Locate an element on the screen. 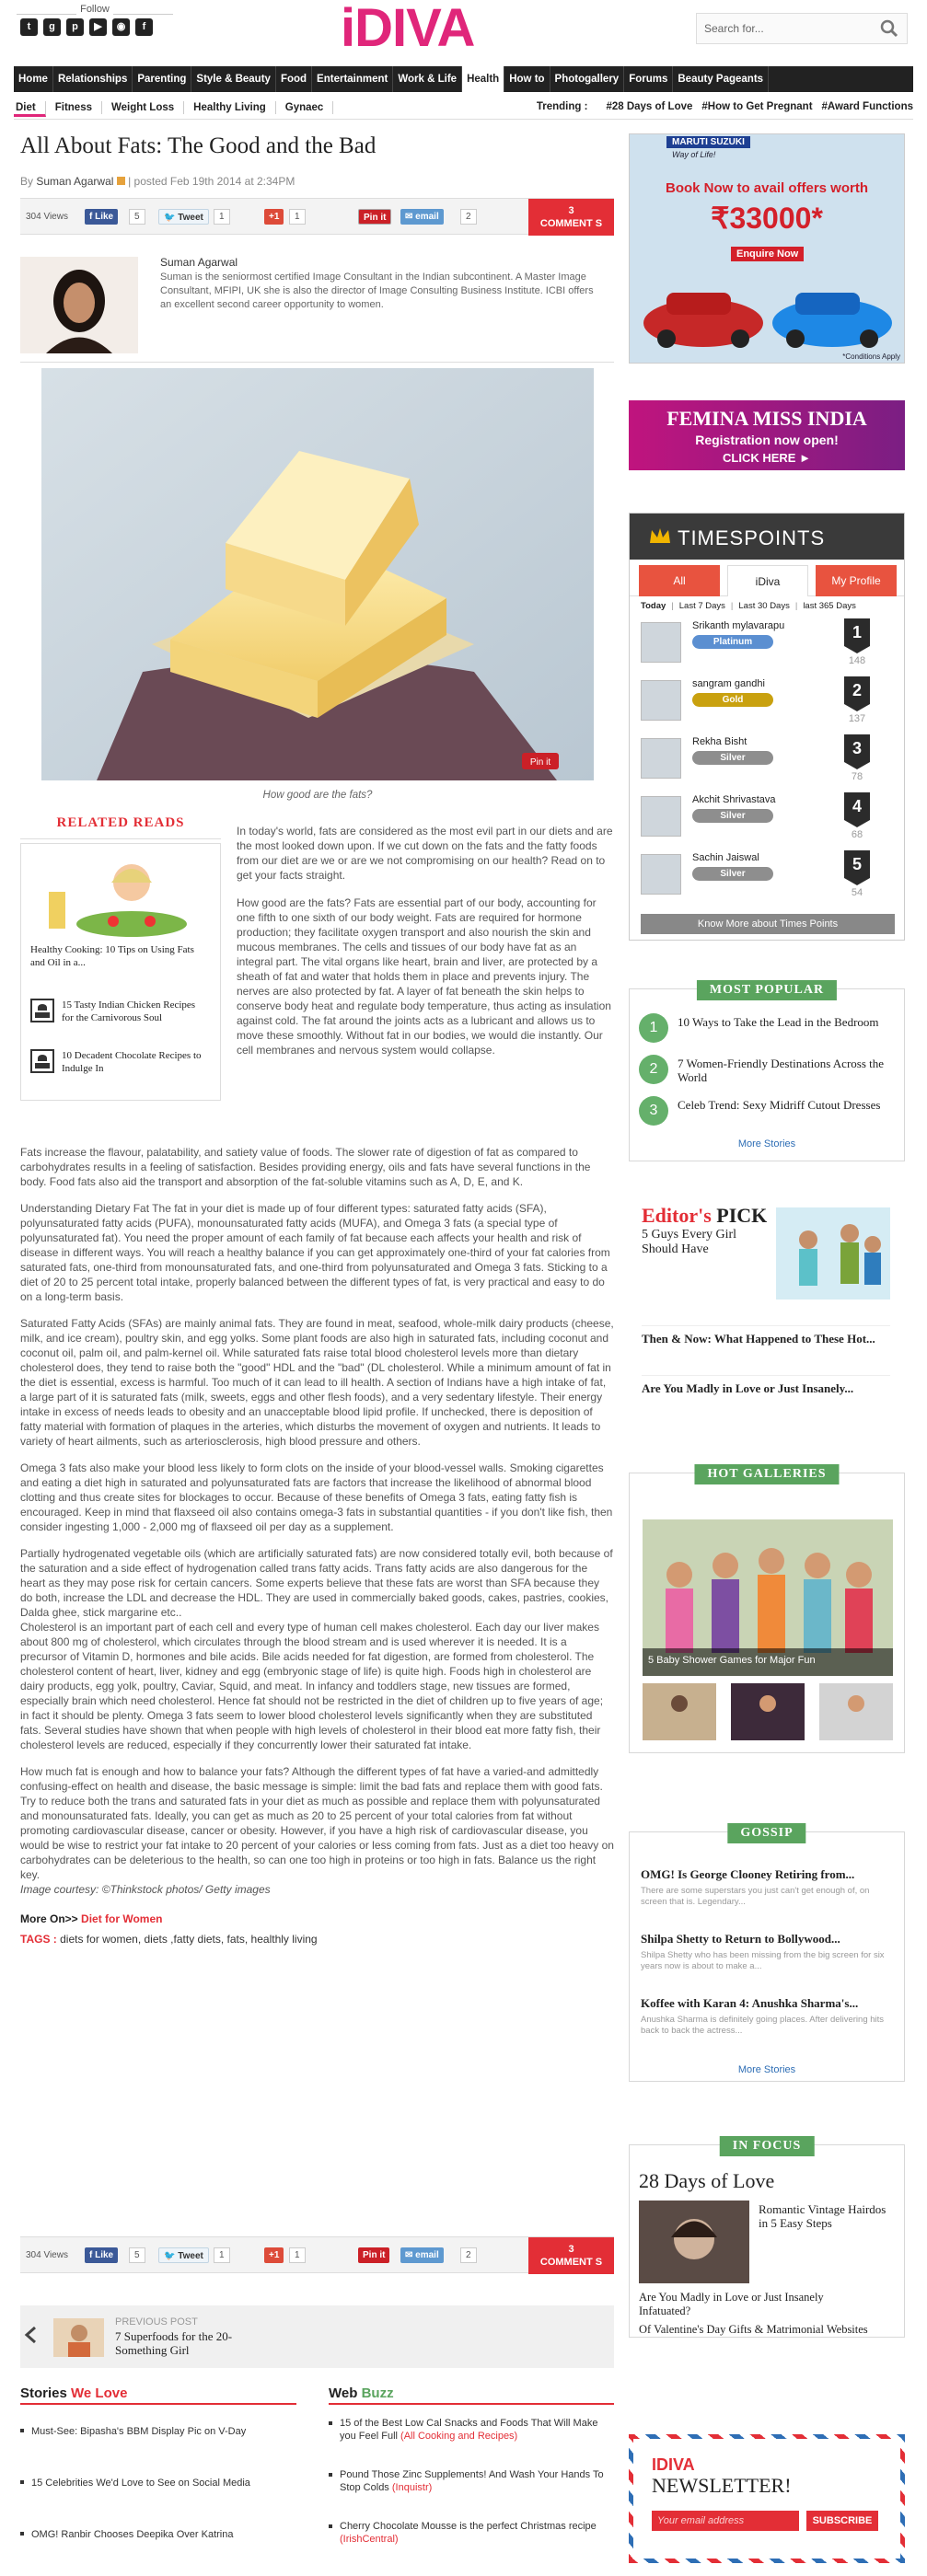 This screenshot has height=2576, width=927. user-name: Akchit Shrivastava is located at coordinates (733, 799).